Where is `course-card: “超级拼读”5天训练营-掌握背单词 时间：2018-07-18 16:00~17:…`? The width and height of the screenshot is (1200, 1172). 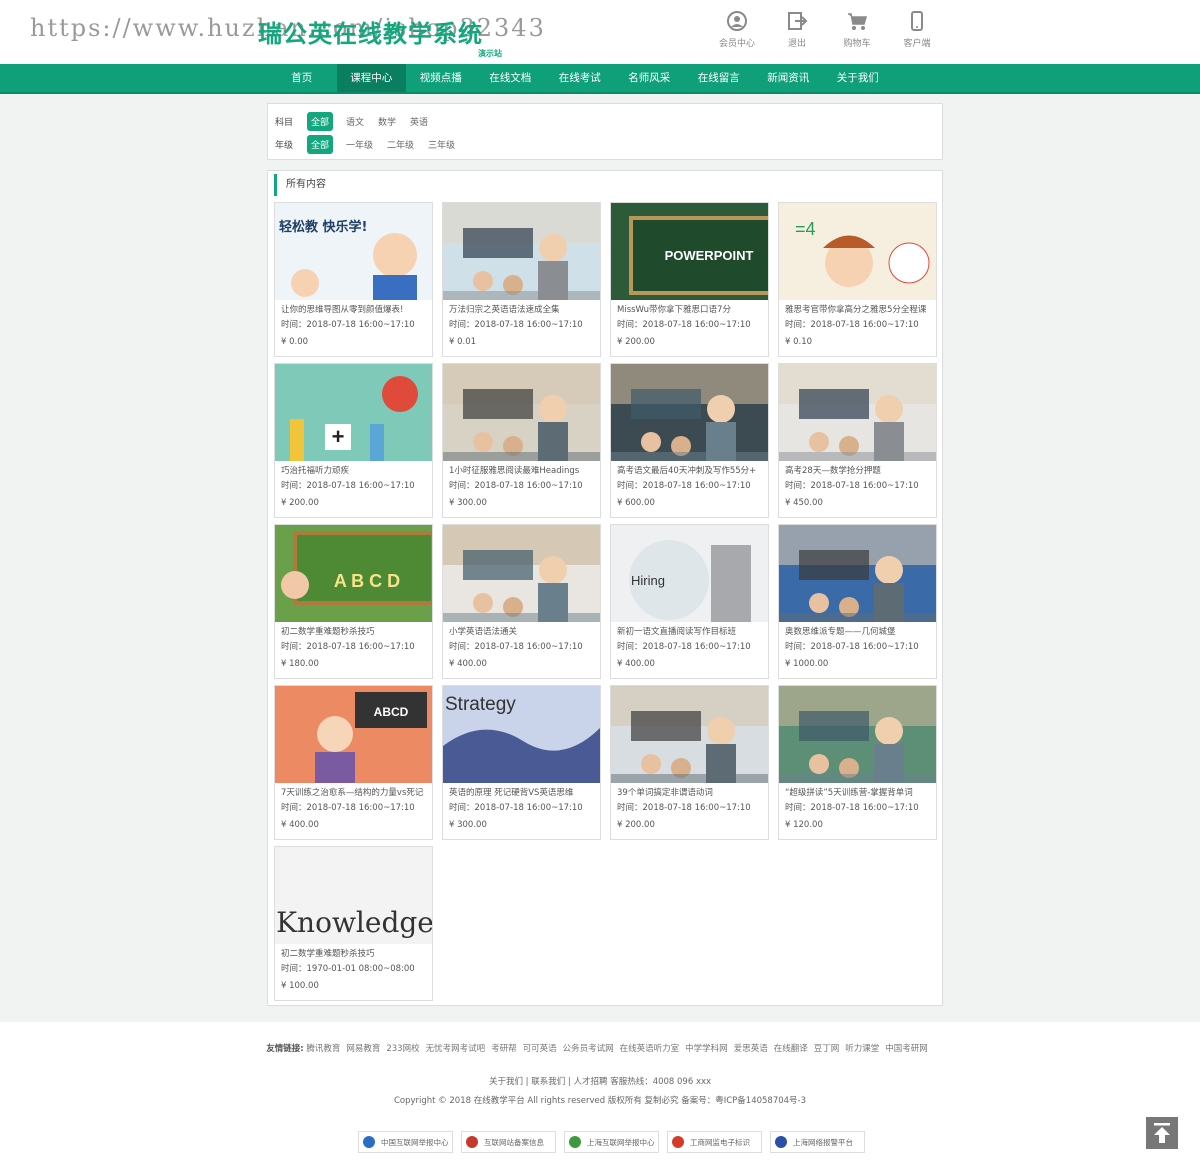
course-card: “超级拼读”5天训练营-掌握背单词 时间：2018-07-18 16:00~17:… is located at coordinates (857, 762).